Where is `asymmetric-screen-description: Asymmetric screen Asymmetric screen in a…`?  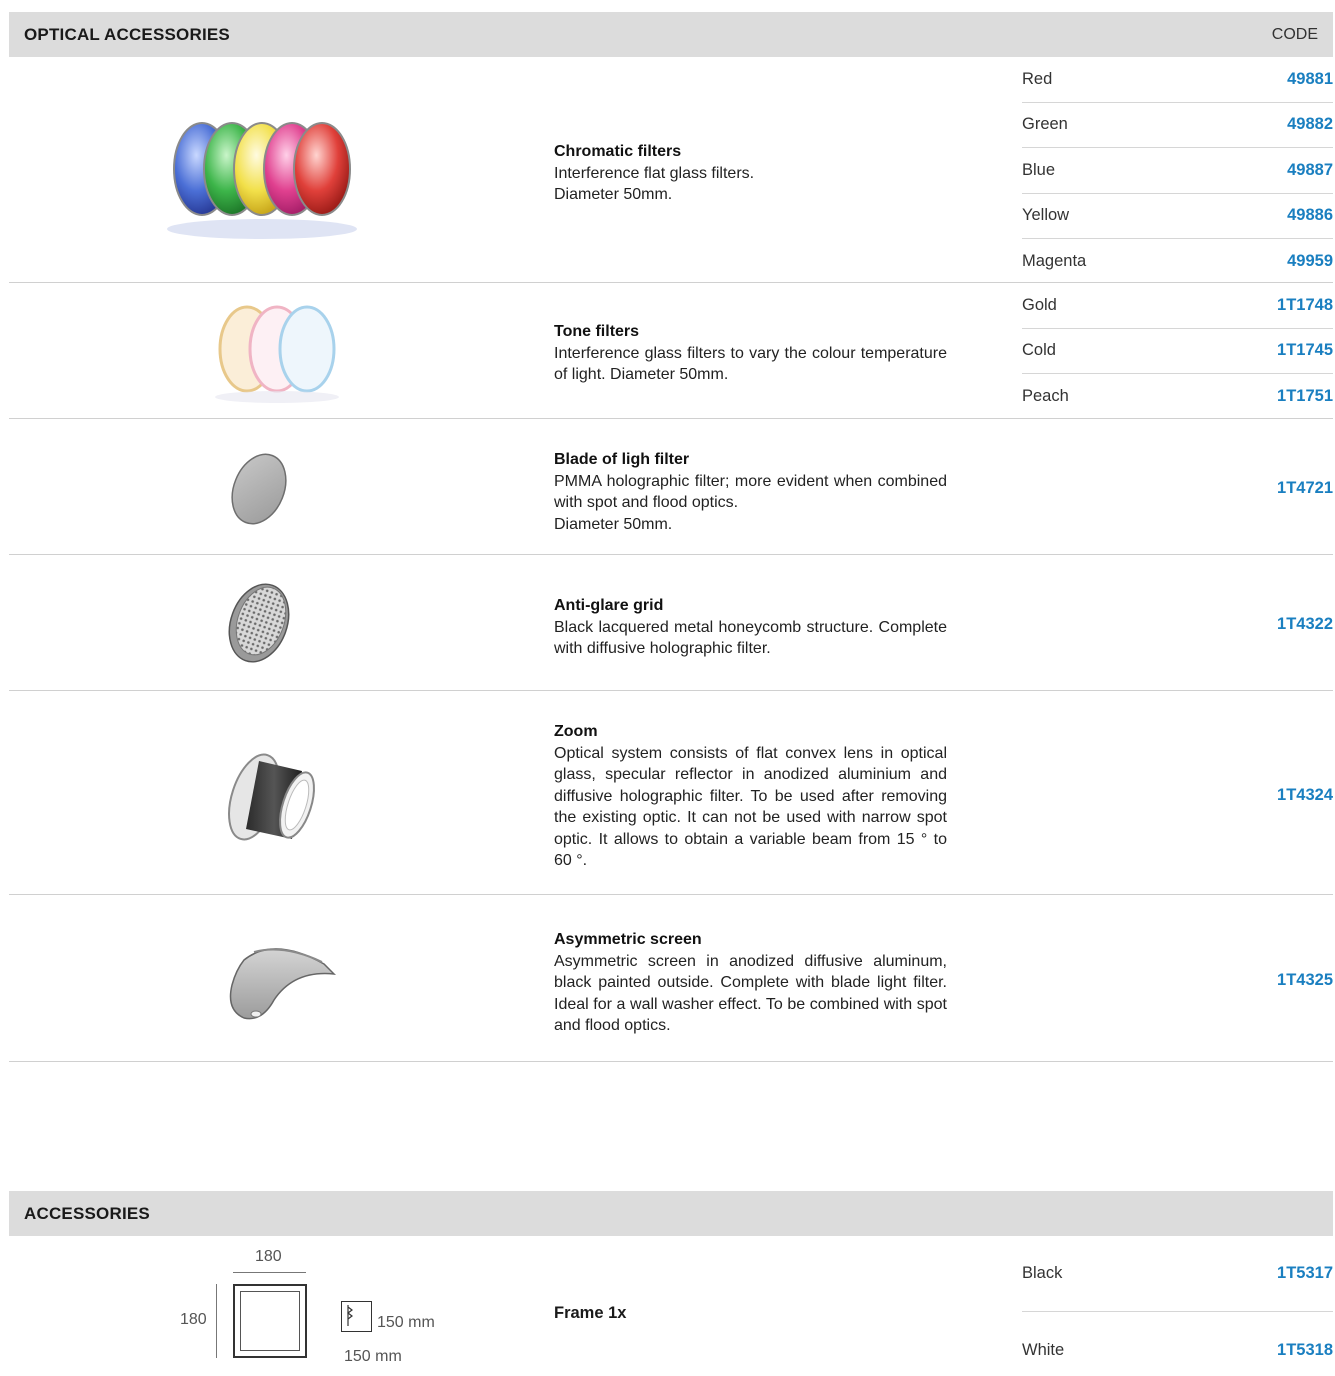
asymmetric-screen-description: Asymmetric screen Asymmetric screen in a… is located at coordinates (750, 983).